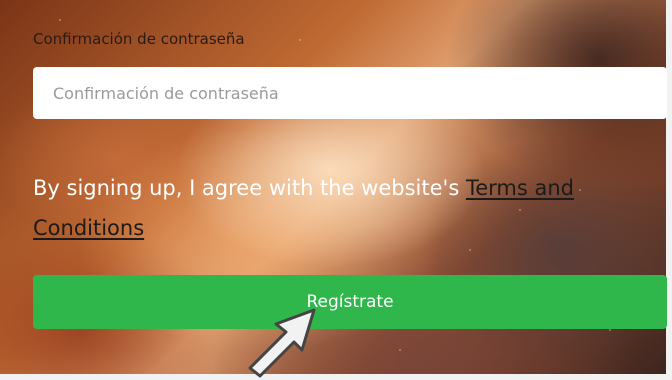 The height and width of the screenshot is (380, 672). What do you see at coordinates (350, 93) in the screenshot?
I see `password-confirm-input` at bounding box center [350, 93].